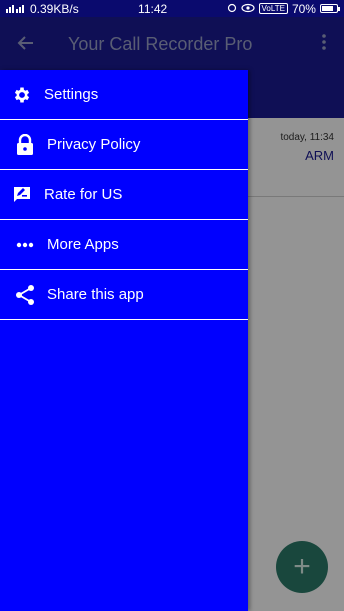  I want to click on network-speed: 0.39KB/s, so click(54, 8).